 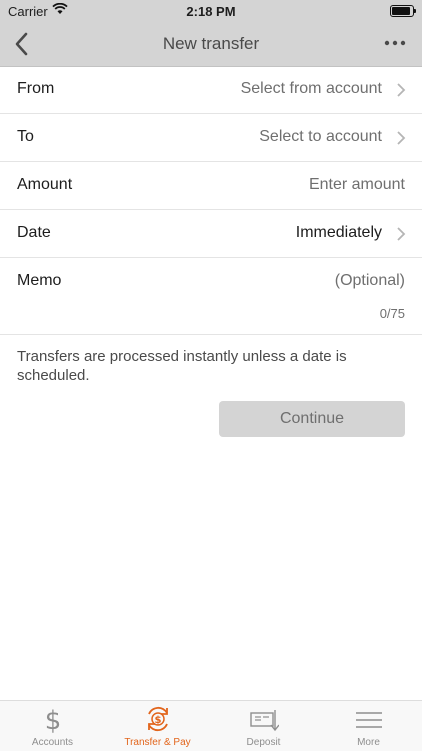 What do you see at coordinates (392, 313) in the screenshot?
I see `memo-character-counter: 0/75` at bounding box center [392, 313].